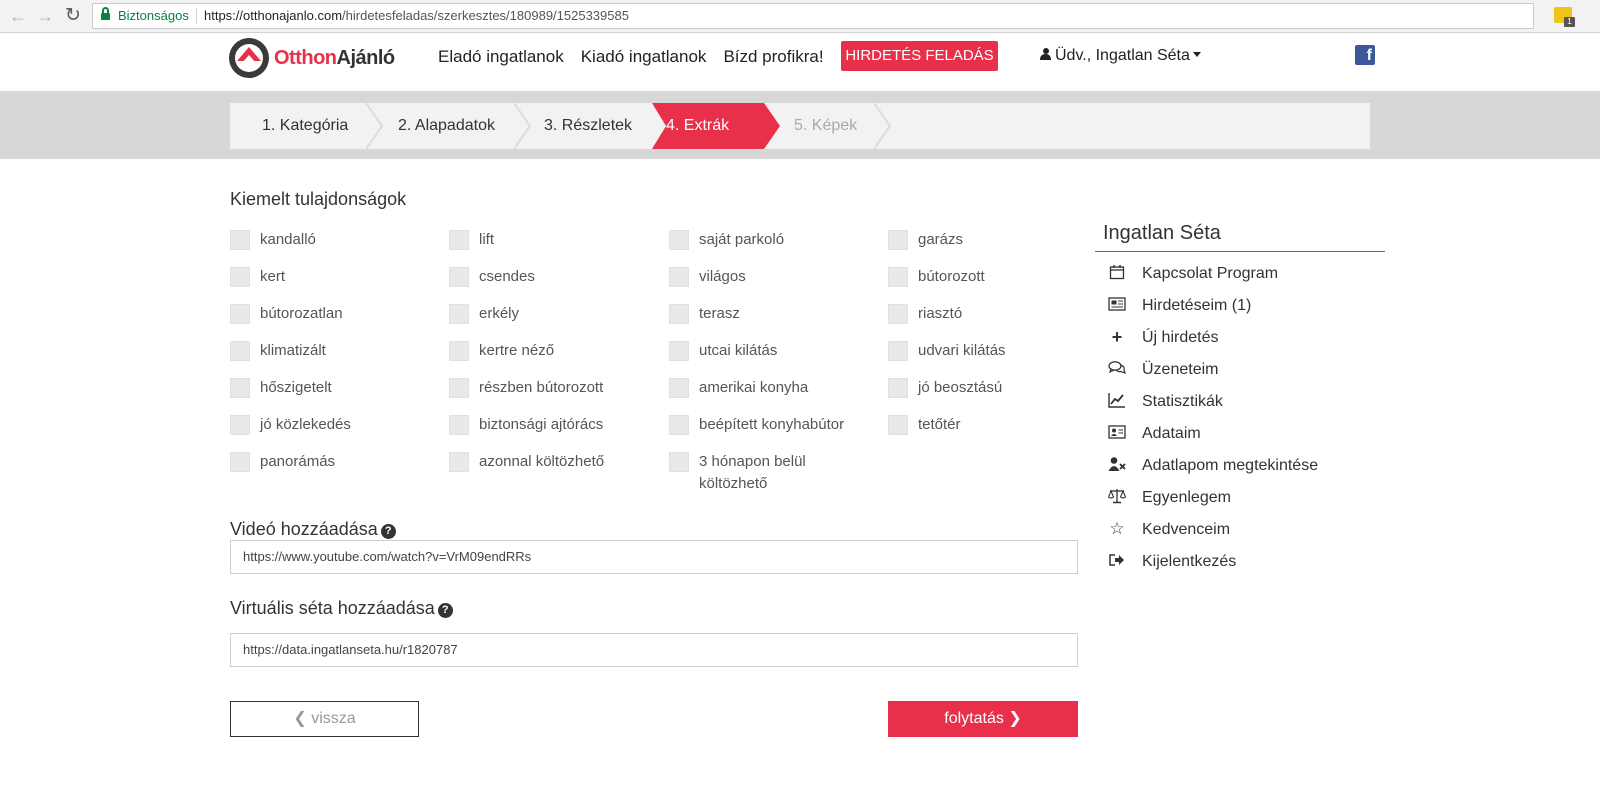 The image size is (1600, 794). Describe the element at coordinates (654, 650) in the screenshot. I see `virtual-tour-url-input: https://data.ingatlanseta.hu/r1820787` at that location.